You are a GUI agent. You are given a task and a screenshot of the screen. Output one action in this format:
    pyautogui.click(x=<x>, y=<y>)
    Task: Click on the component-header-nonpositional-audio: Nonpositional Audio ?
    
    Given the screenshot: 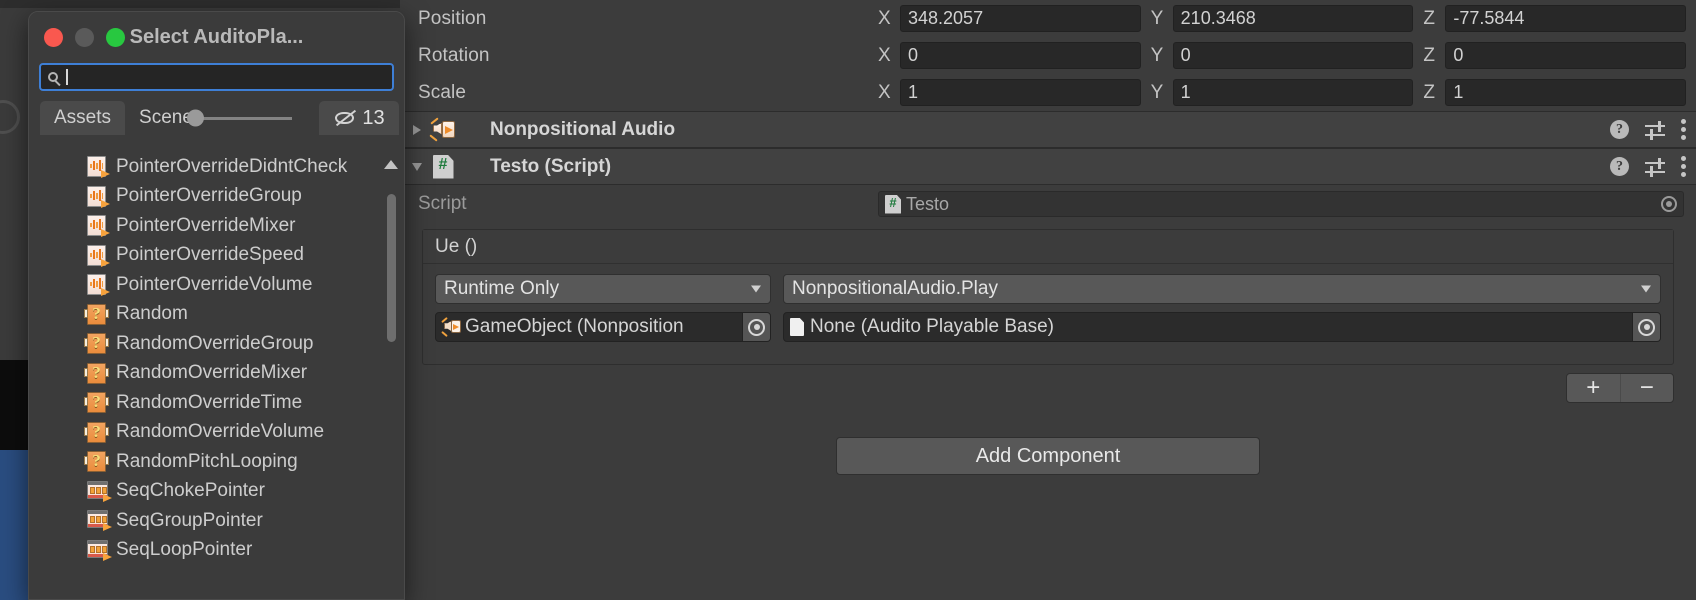 What is the action you would take?
    pyautogui.click(x=1048, y=129)
    